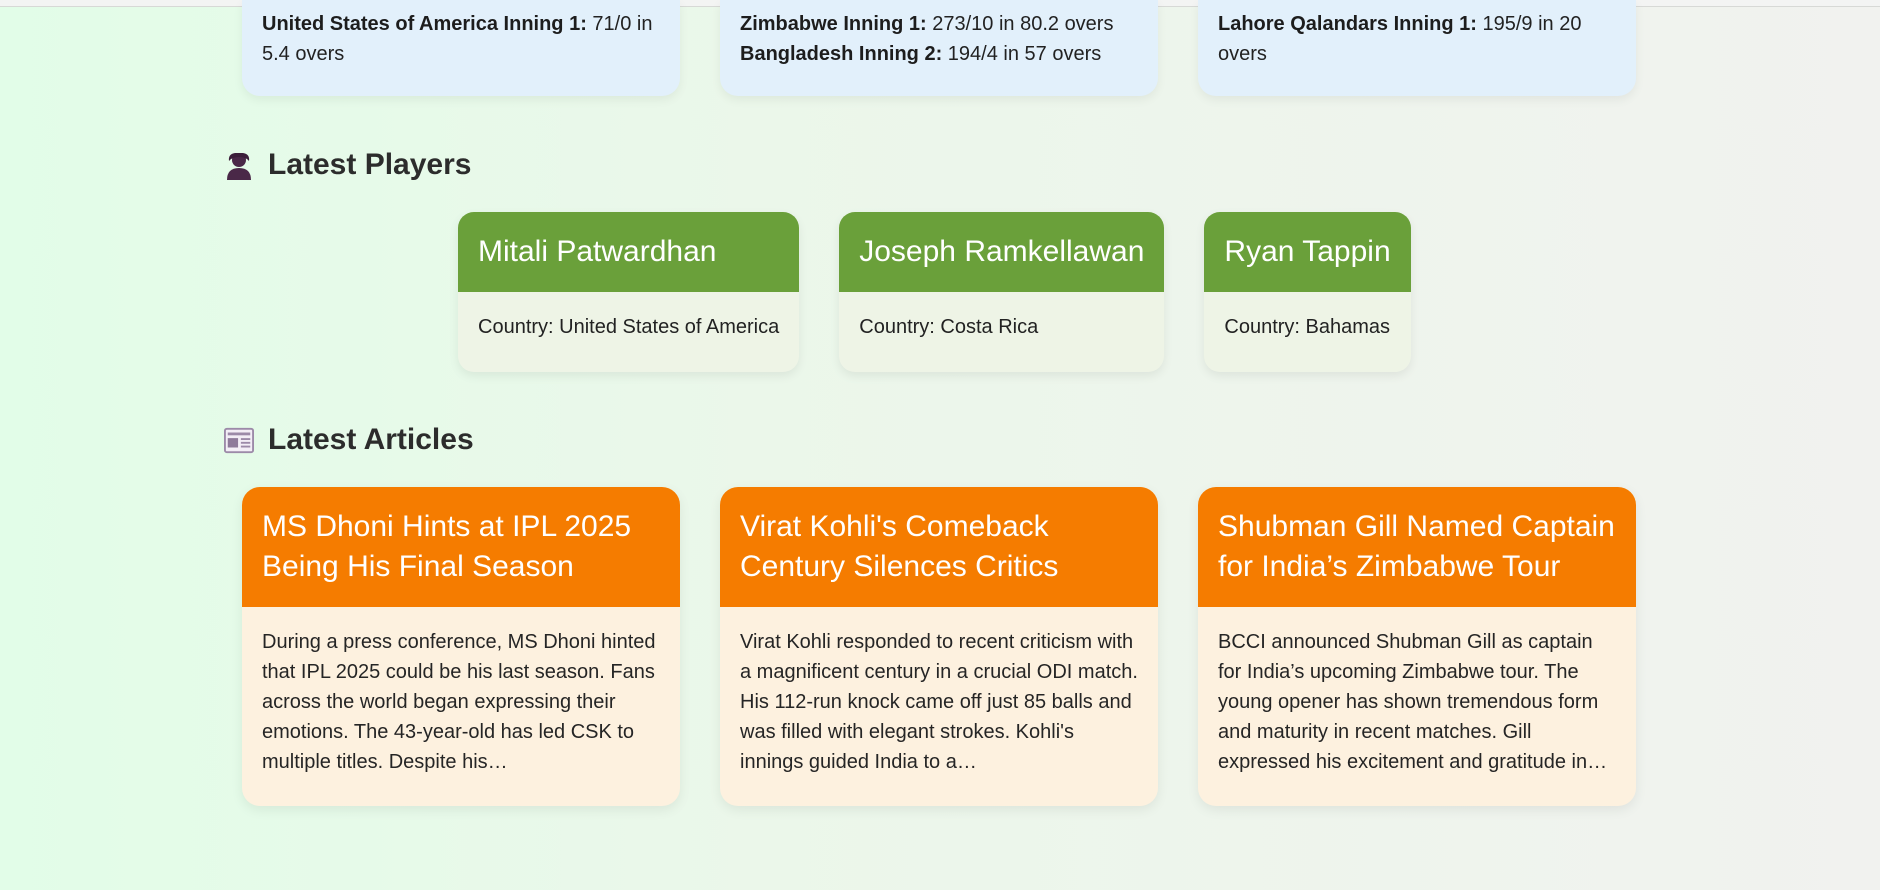 This screenshot has height=890, width=1880. I want to click on inning-team: Zimbabwe Inning 1:, so click(833, 24).